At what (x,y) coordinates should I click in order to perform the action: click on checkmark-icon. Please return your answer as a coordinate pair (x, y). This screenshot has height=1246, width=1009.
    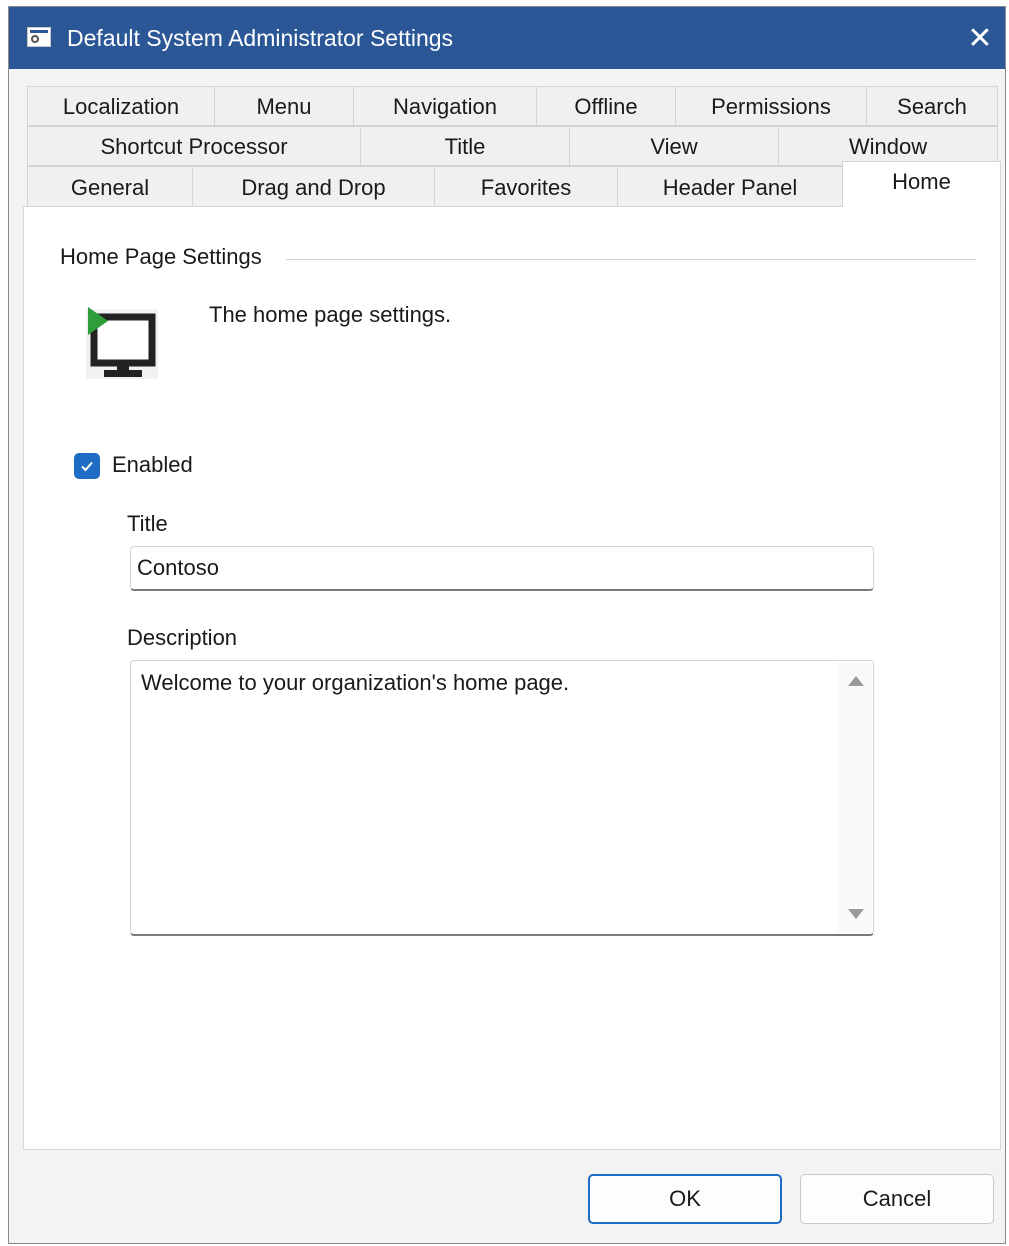
    Looking at the image, I should click on (87, 466).